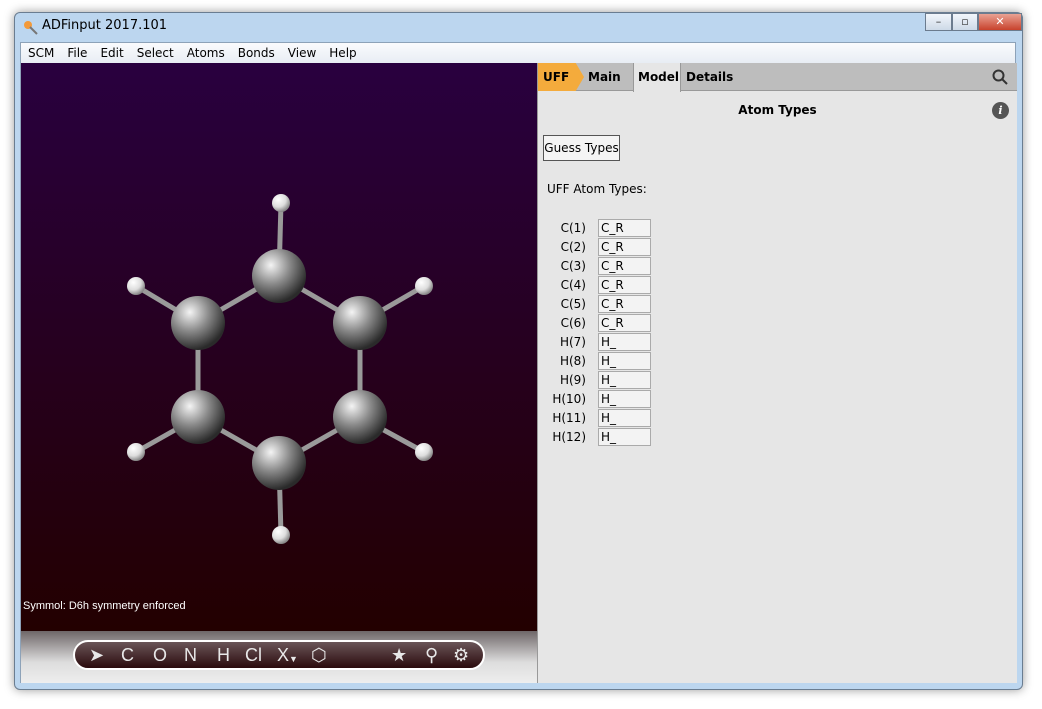 This screenshot has width=1042, height=709. Describe the element at coordinates (573, 266) in the screenshot. I see `atom-label: C(3)` at that location.